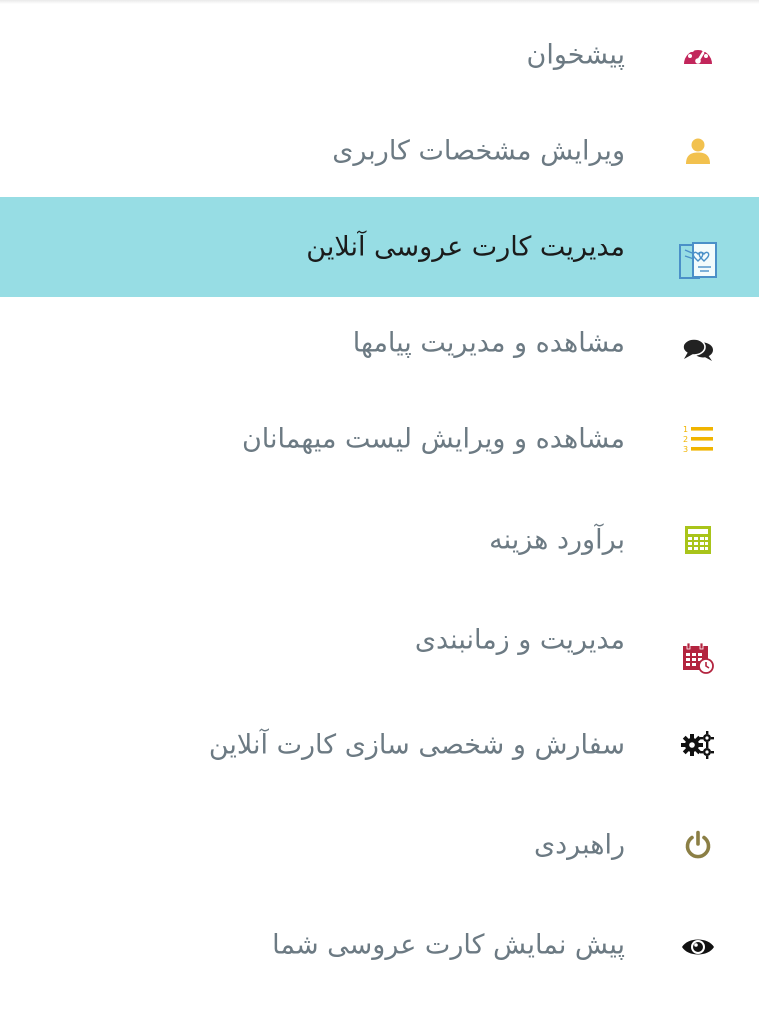 This screenshot has width=759, height=1024. Describe the element at coordinates (698, 151) in the screenshot. I see `user-icon` at that location.